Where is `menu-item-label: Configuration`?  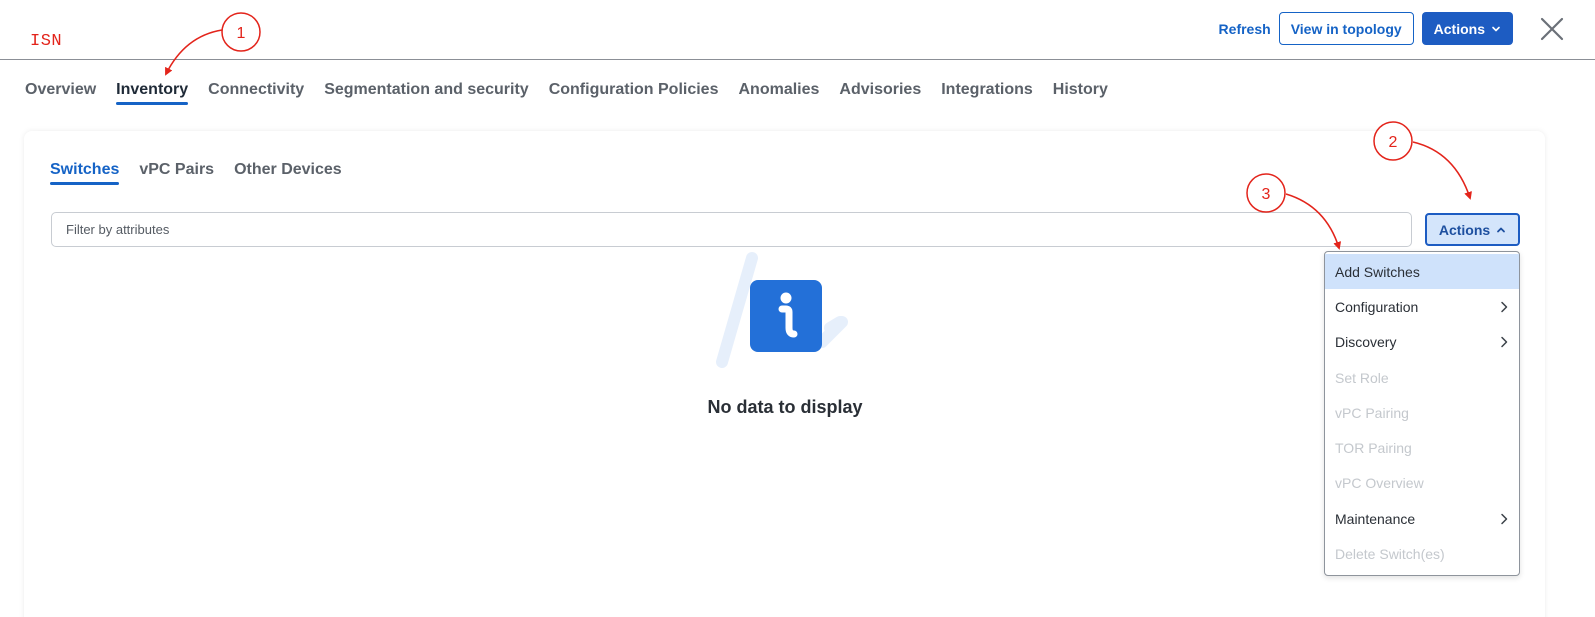
menu-item-label: Configuration is located at coordinates (1377, 306).